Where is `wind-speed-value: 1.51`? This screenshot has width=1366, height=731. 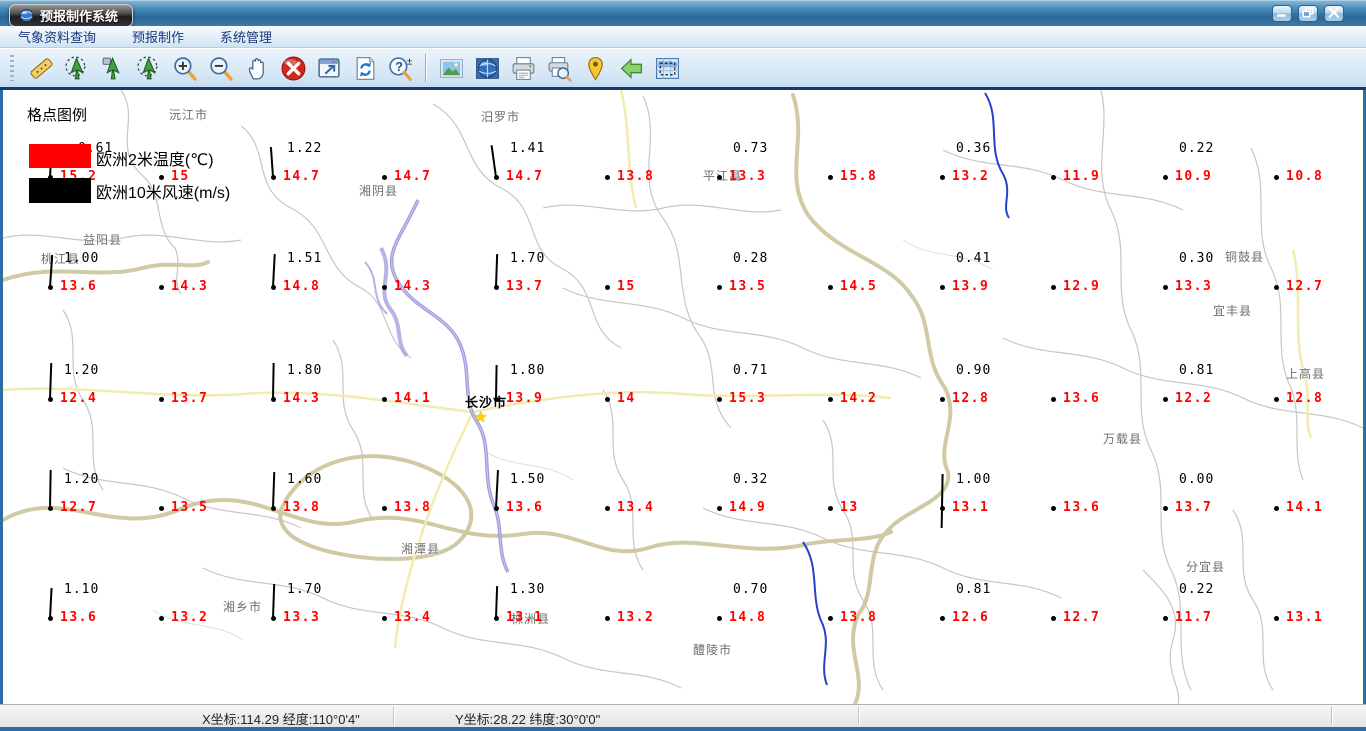
wind-speed-value: 1.51 is located at coordinates (305, 258).